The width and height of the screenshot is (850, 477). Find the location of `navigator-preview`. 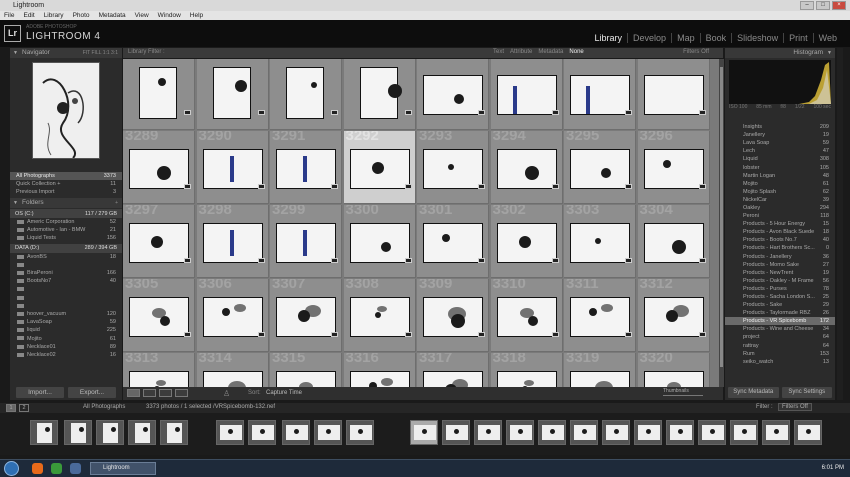

navigator-preview is located at coordinates (66, 110).